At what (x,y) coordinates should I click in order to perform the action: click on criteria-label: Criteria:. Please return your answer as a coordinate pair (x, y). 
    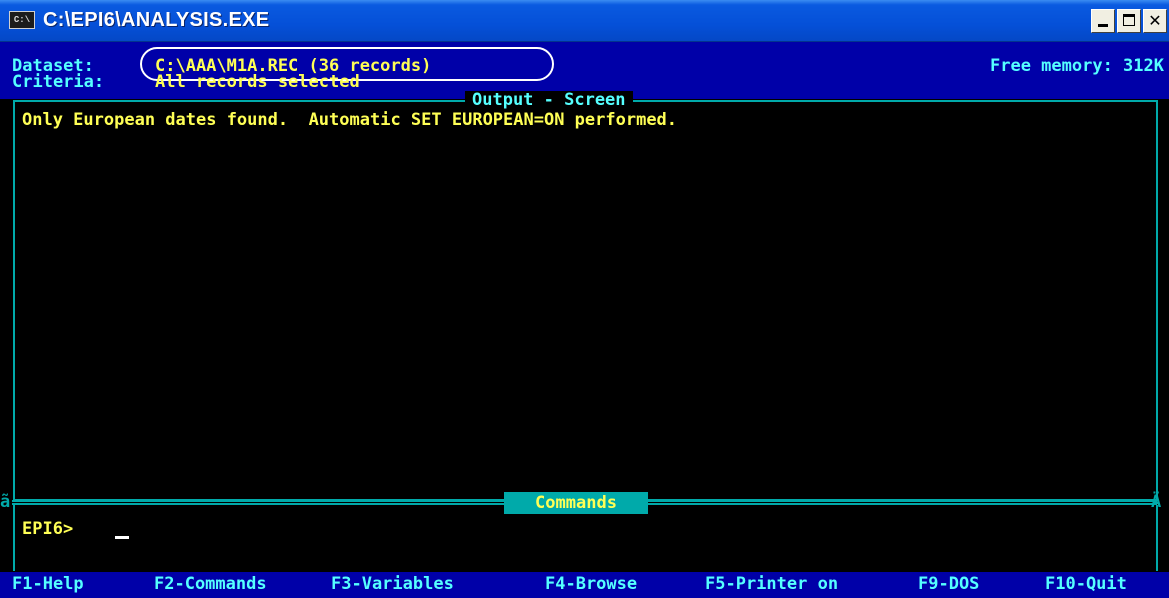
    Looking at the image, I should click on (58, 82).